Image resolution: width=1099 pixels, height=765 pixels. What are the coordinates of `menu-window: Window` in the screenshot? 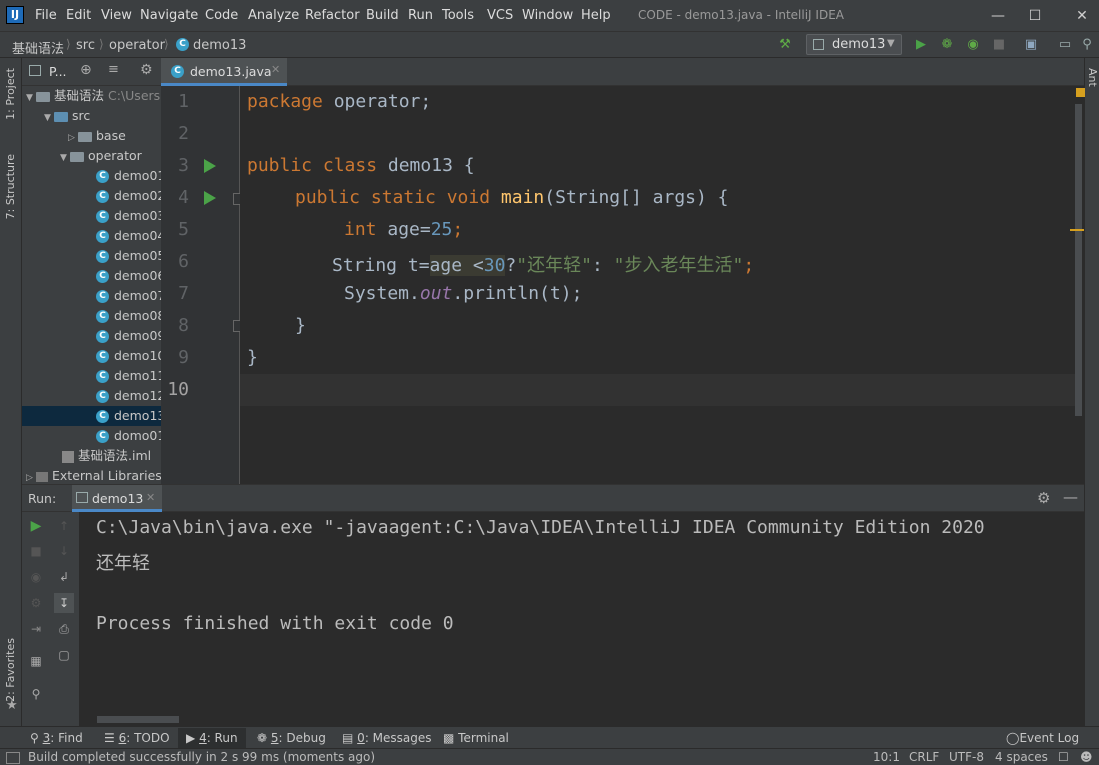 It's located at (547, 15).